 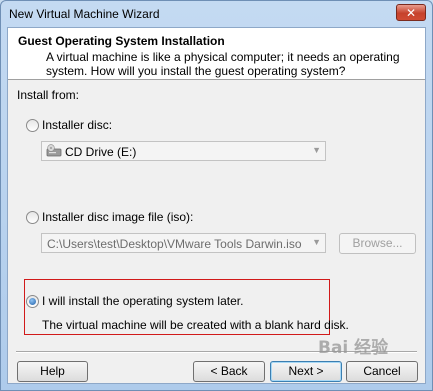 I want to click on watermark-logo: Bai 经验, so click(x=353, y=348).